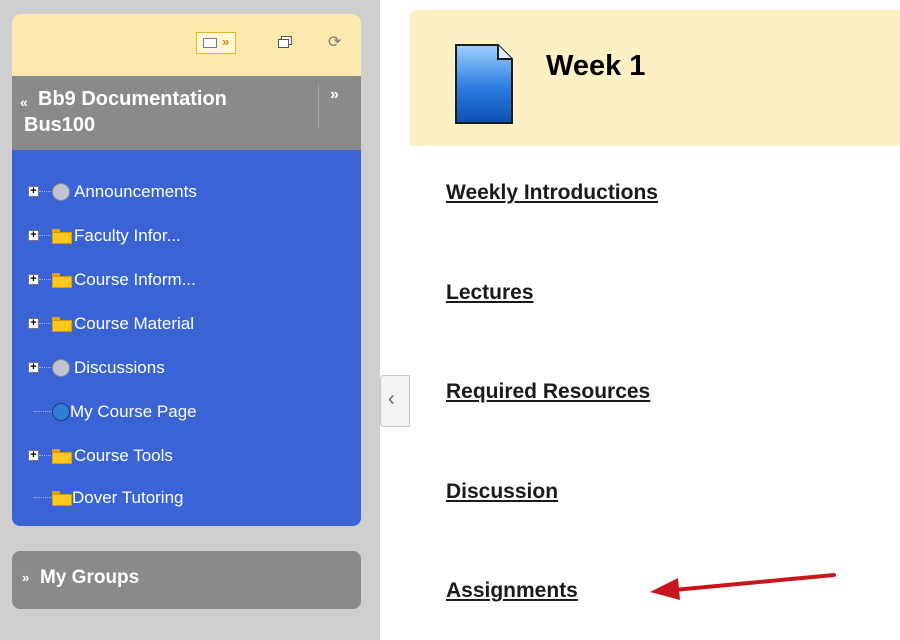 The height and width of the screenshot is (640, 900). What do you see at coordinates (133, 411) in the screenshot?
I see `menu-item-label: My Course Page` at bounding box center [133, 411].